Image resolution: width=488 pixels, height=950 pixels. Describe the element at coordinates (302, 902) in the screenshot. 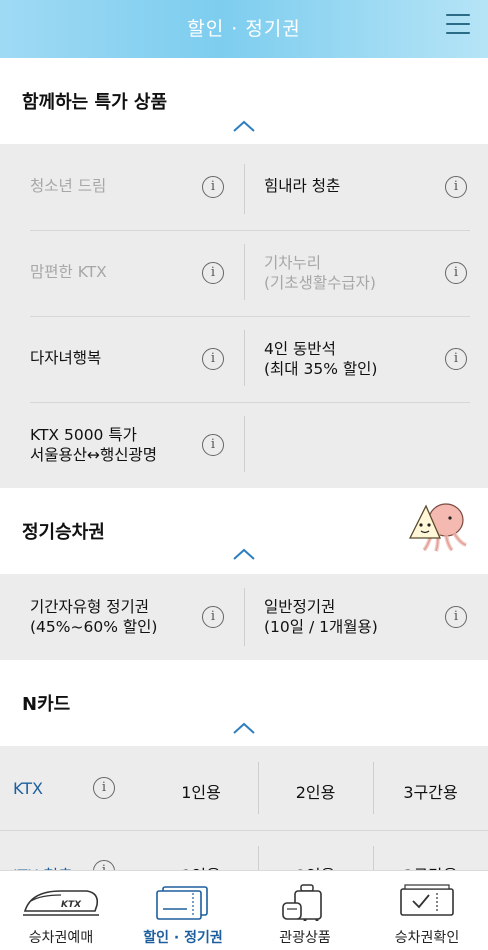

I see `luggage-icon` at that location.